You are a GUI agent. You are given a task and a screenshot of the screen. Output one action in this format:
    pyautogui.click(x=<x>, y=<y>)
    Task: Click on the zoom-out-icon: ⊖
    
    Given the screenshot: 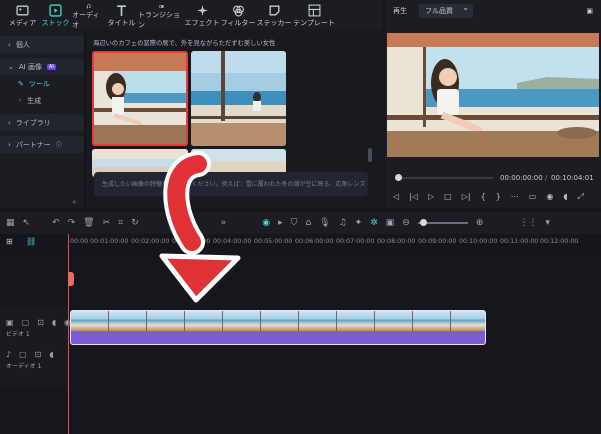 What is the action you would take?
    pyautogui.click(x=406, y=223)
    